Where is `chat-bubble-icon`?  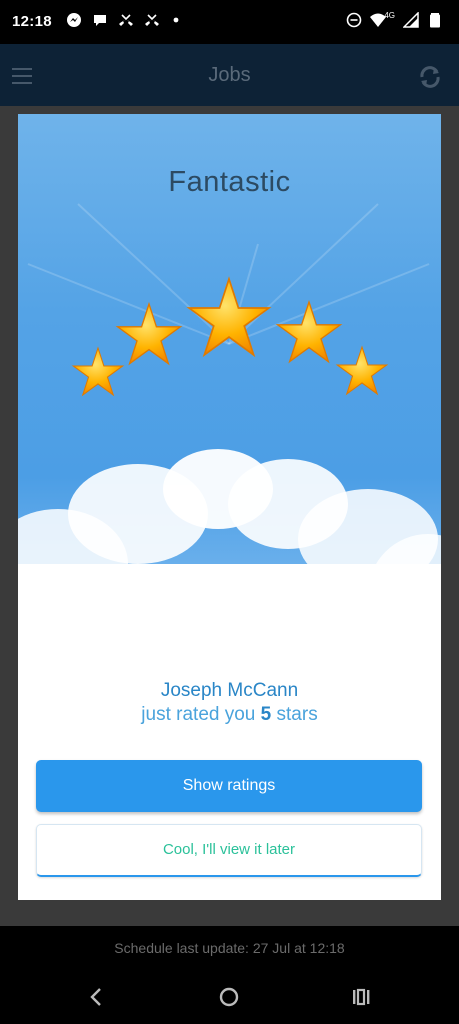 chat-bubble-icon is located at coordinates (100, 20).